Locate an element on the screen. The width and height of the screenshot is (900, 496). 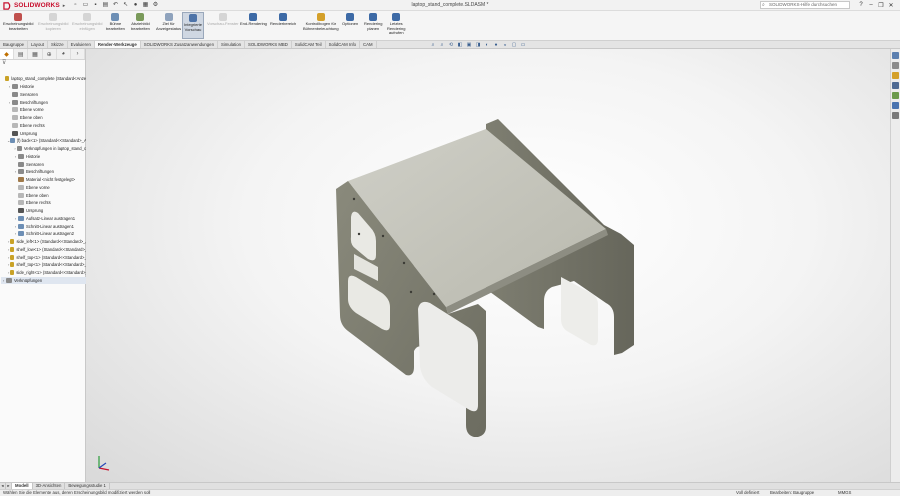
property-manager-tab-icon: ▤ is located at coordinates (21, 54).